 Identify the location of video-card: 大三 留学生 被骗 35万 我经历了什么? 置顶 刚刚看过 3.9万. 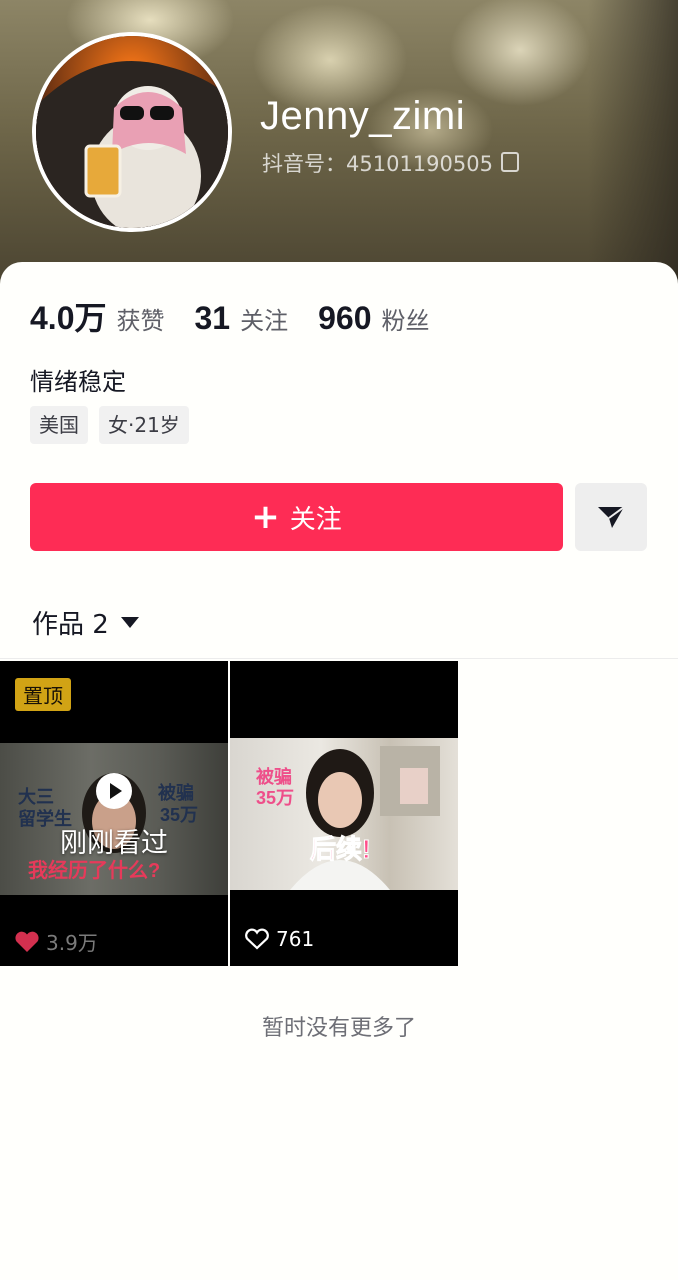
(114, 813).